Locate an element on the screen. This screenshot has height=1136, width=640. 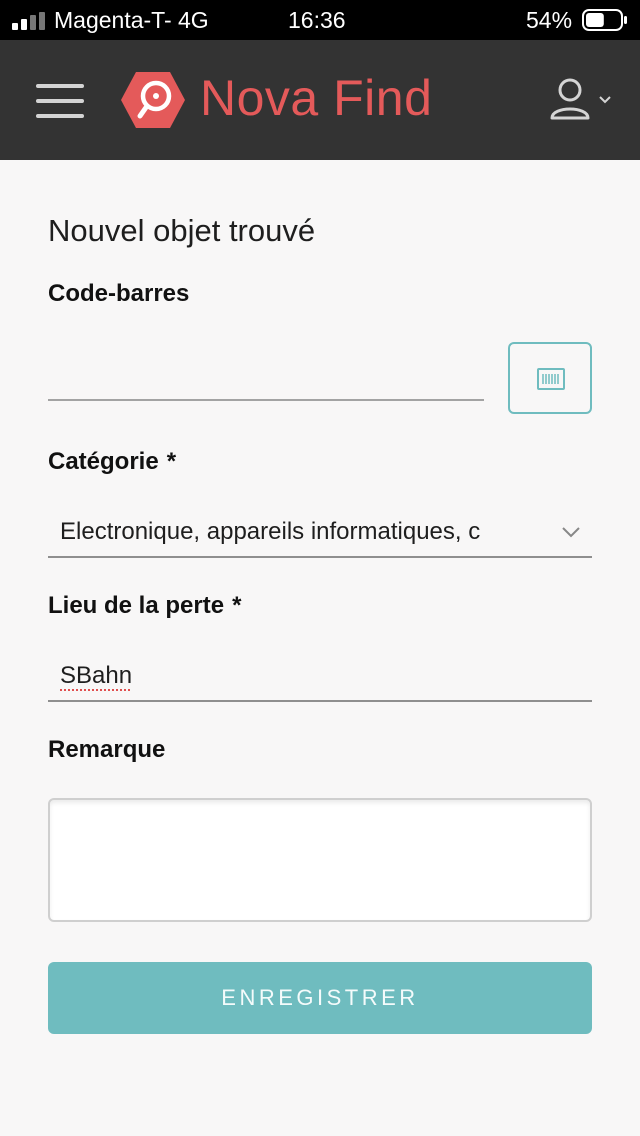
battery-percentage: 54% is located at coordinates (549, 20).